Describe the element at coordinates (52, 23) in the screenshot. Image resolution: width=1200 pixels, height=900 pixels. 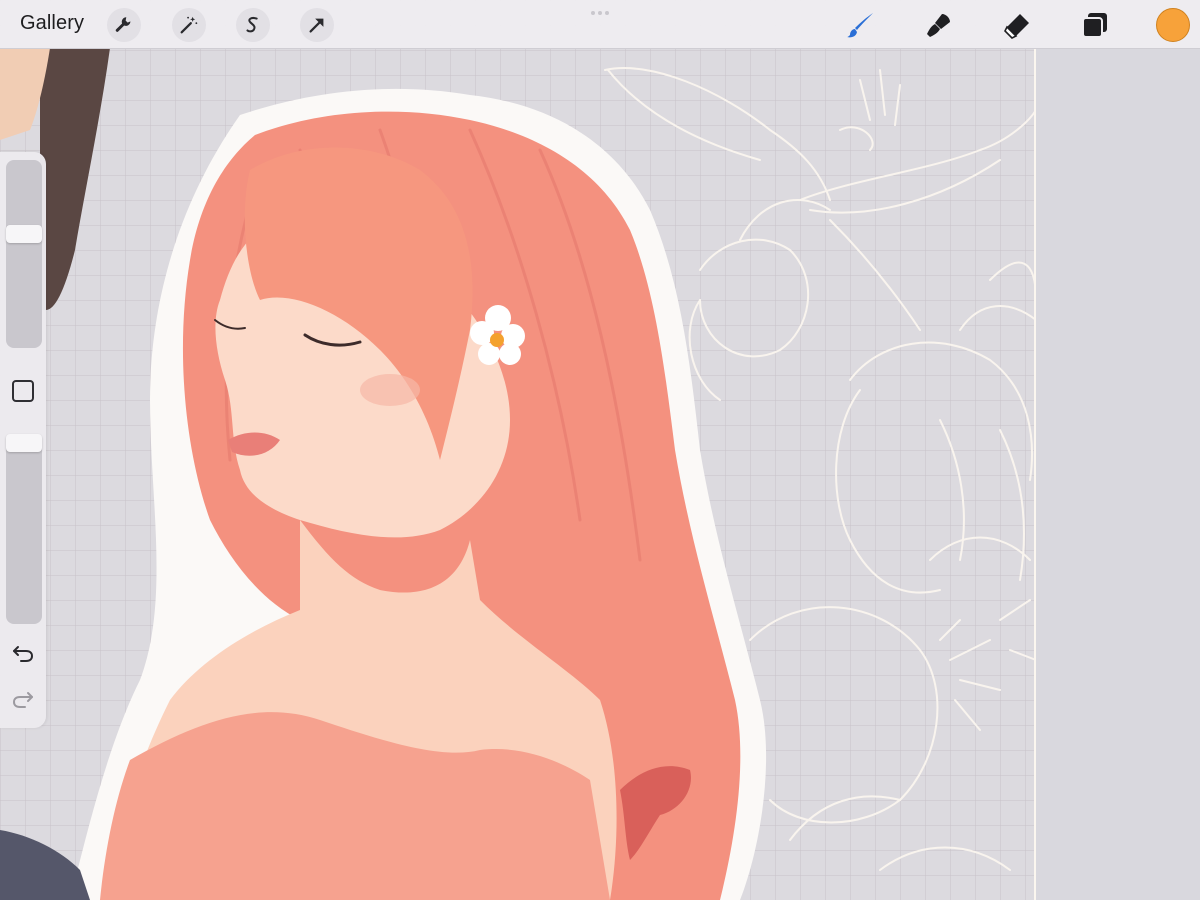
I see `gallery-button: Gallery` at that location.